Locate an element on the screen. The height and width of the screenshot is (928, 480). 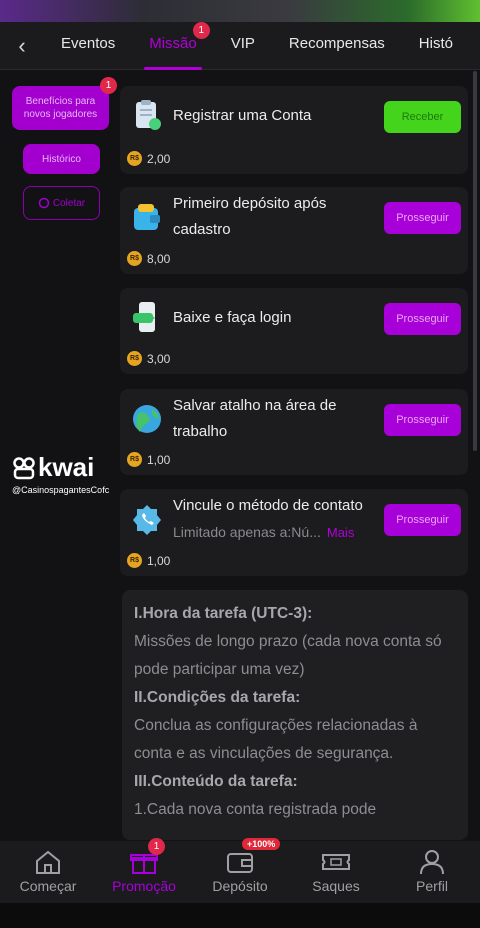
tab-missao: Missão 1 is located at coordinates (173, 45).